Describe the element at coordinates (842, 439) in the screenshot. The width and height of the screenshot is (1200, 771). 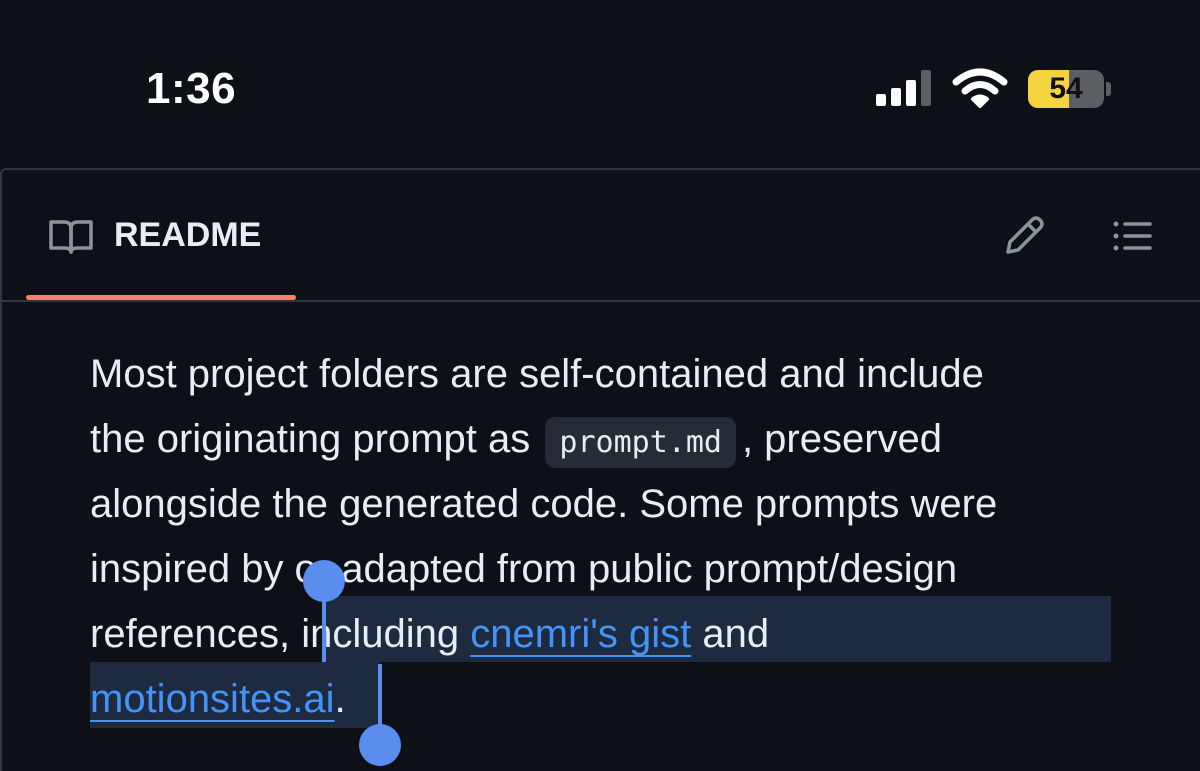
I see `text-span: , preserved` at that location.